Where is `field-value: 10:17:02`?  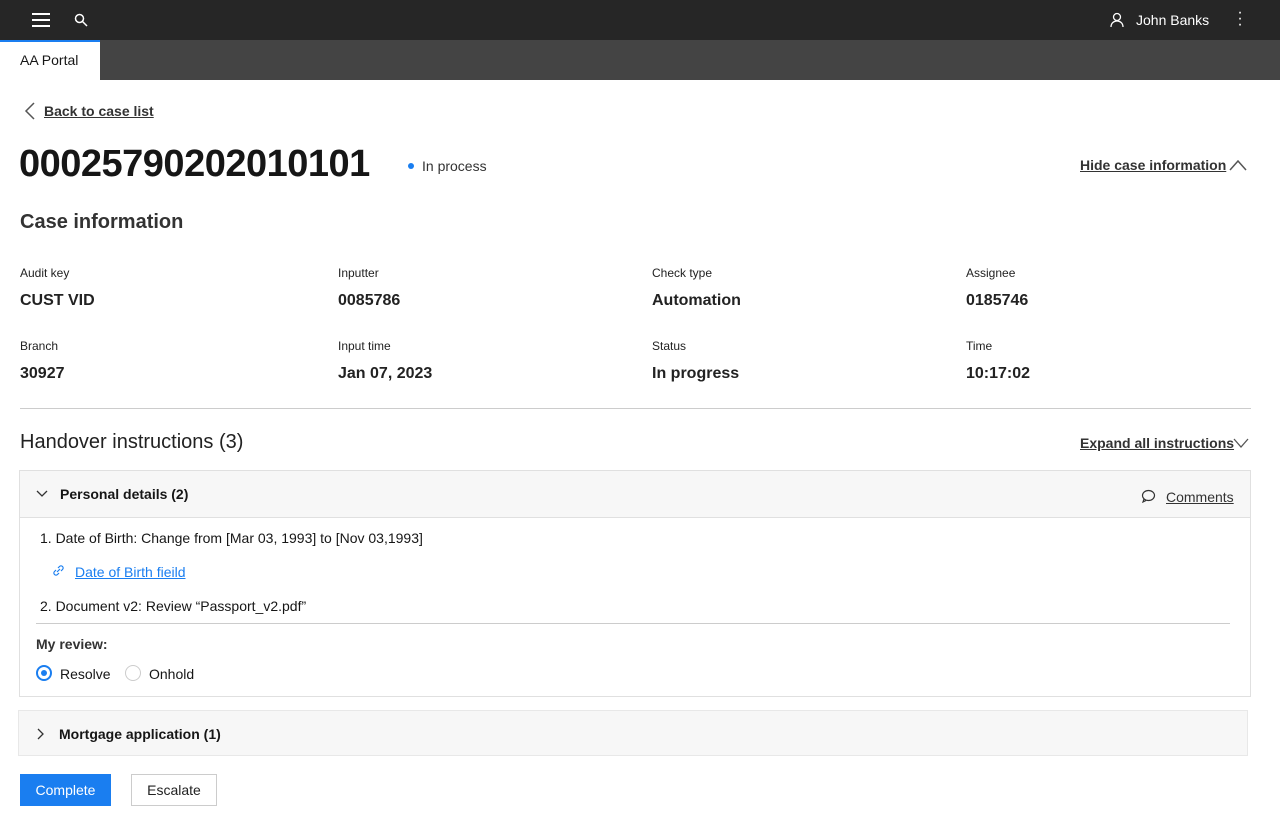
field-value: 10:17:02 is located at coordinates (998, 373).